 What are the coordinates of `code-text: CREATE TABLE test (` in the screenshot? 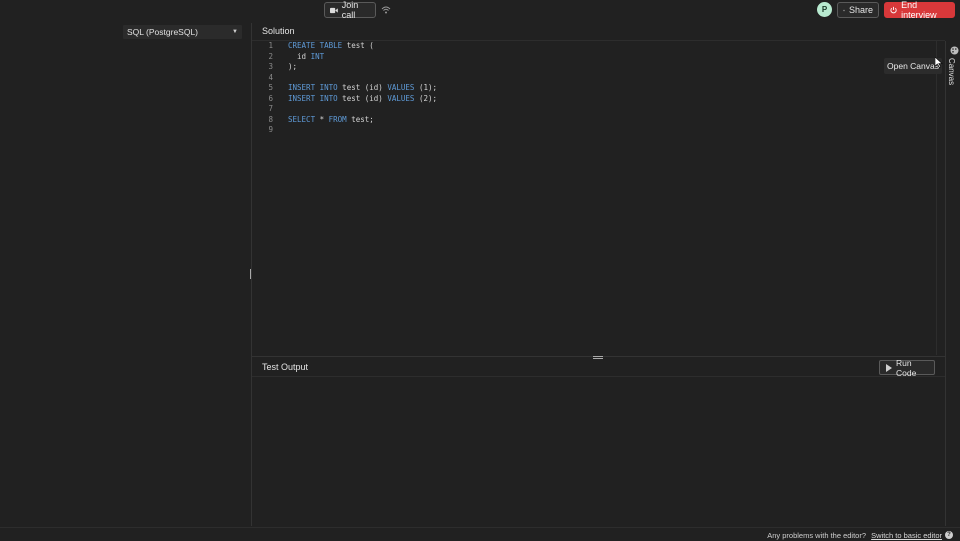 It's located at (331, 45).